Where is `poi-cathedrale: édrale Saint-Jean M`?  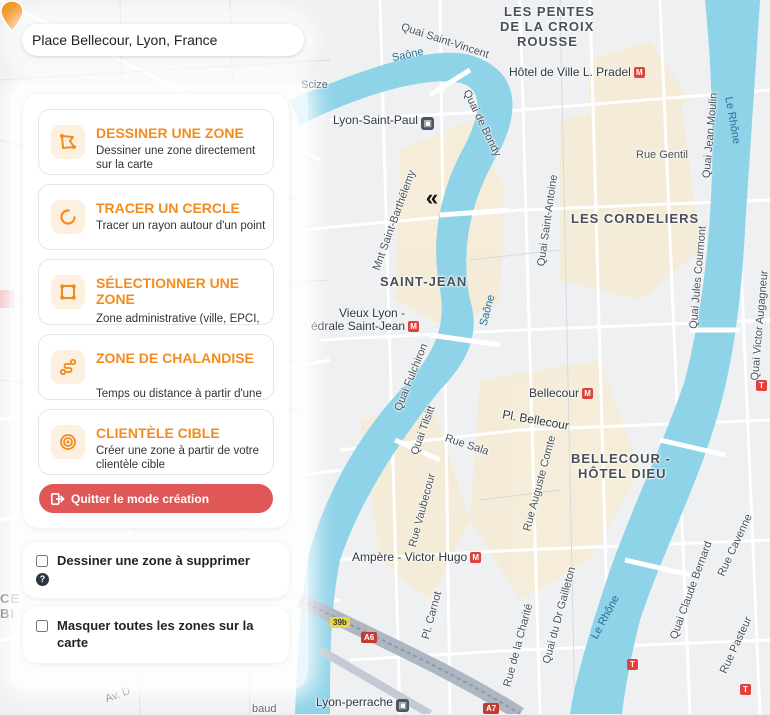
poi-cathedrale: édrale Saint-Jean M is located at coordinates (365, 326).